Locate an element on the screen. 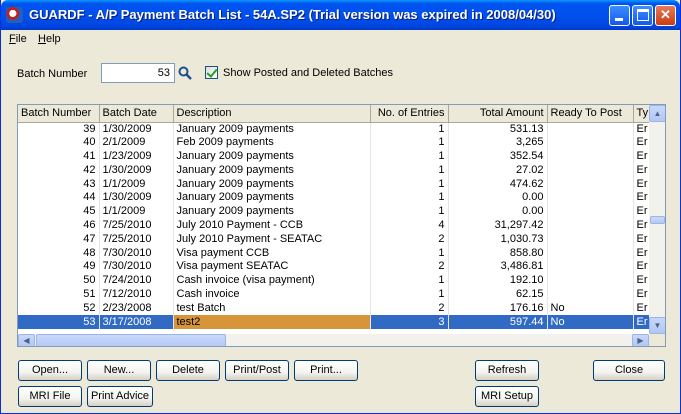 The height and width of the screenshot is (414, 681). print-advice-button: Print Advice is located at coordinates (120, 396).